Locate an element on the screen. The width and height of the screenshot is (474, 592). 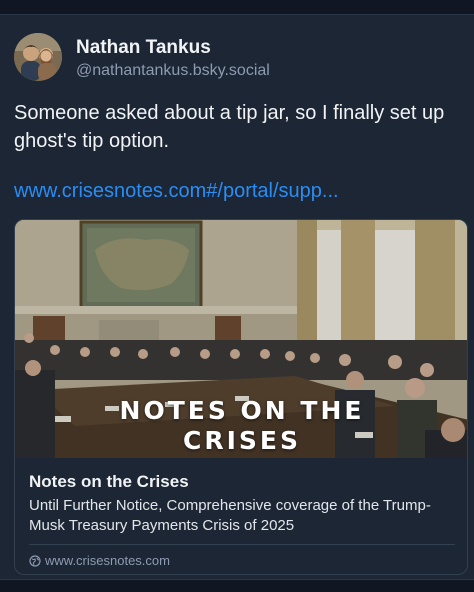
divider is located at coordinates (242, 544).